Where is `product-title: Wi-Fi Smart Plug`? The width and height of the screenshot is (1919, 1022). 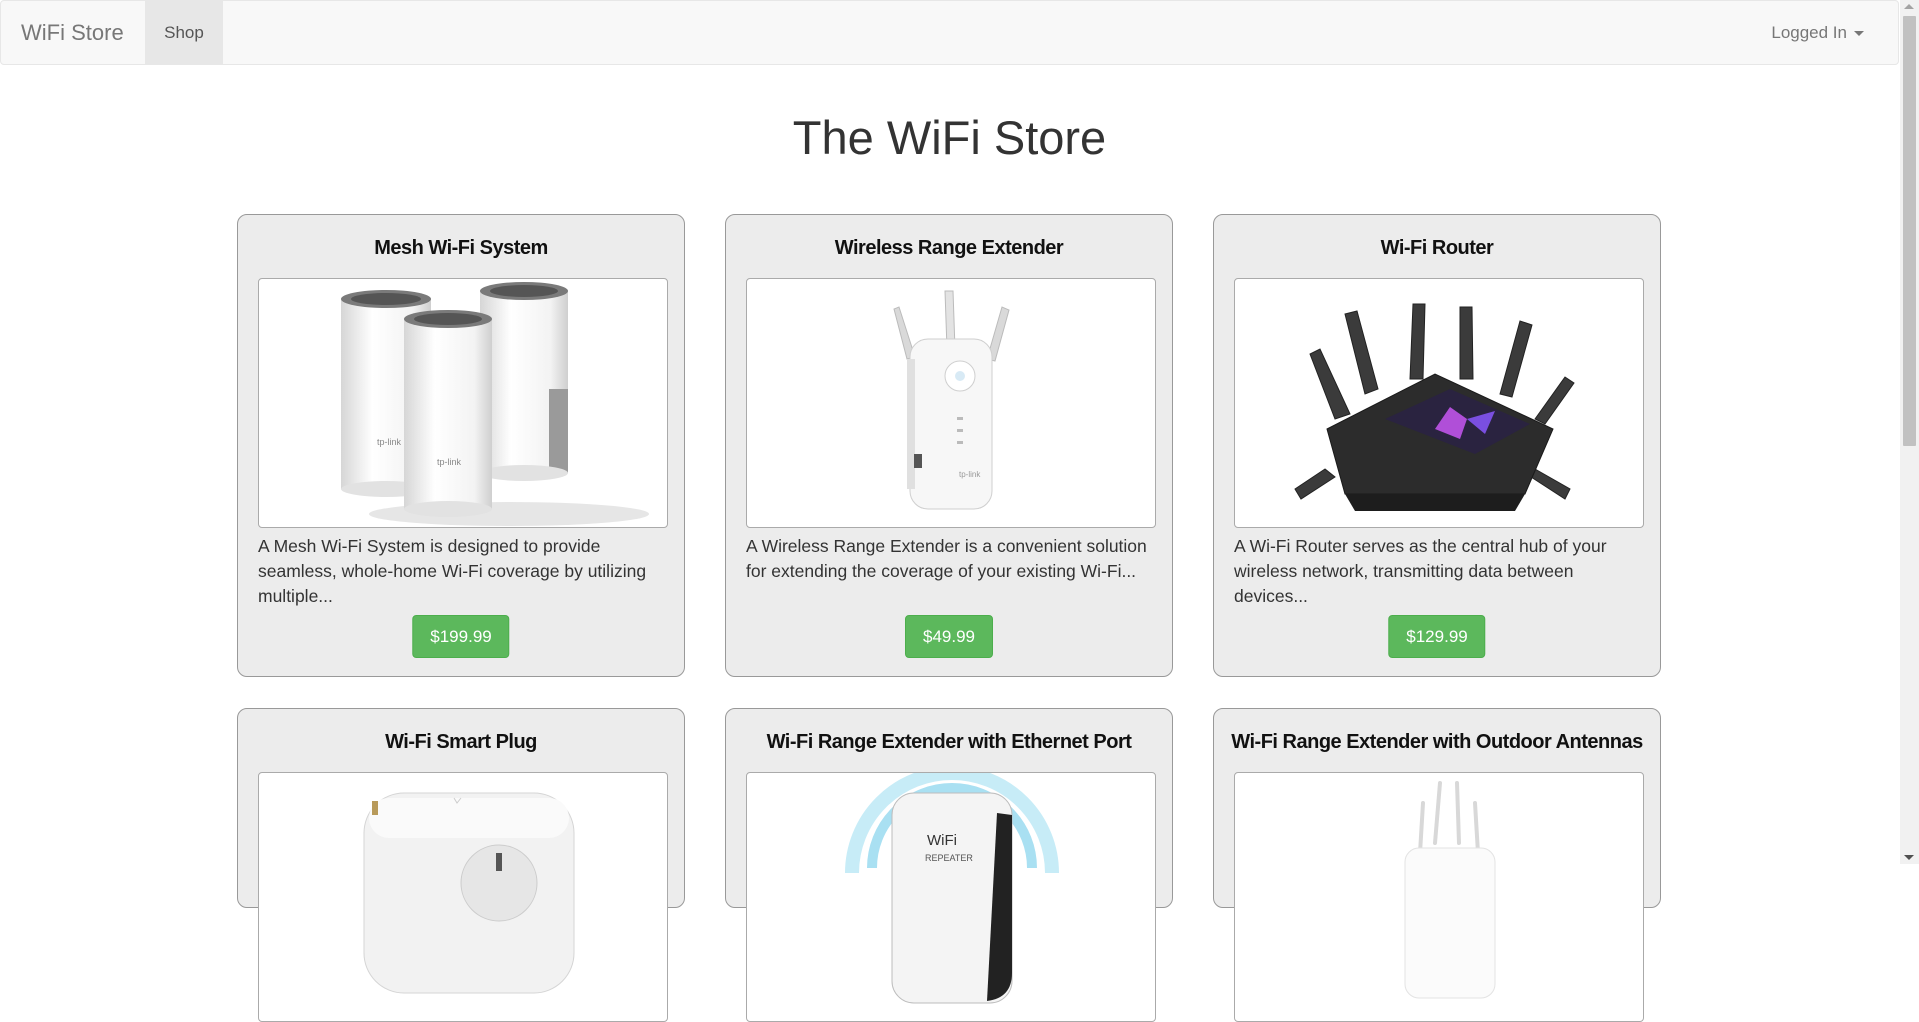
product-title: Wi-Fi Smart Plug is located at coordinates (461, 742).